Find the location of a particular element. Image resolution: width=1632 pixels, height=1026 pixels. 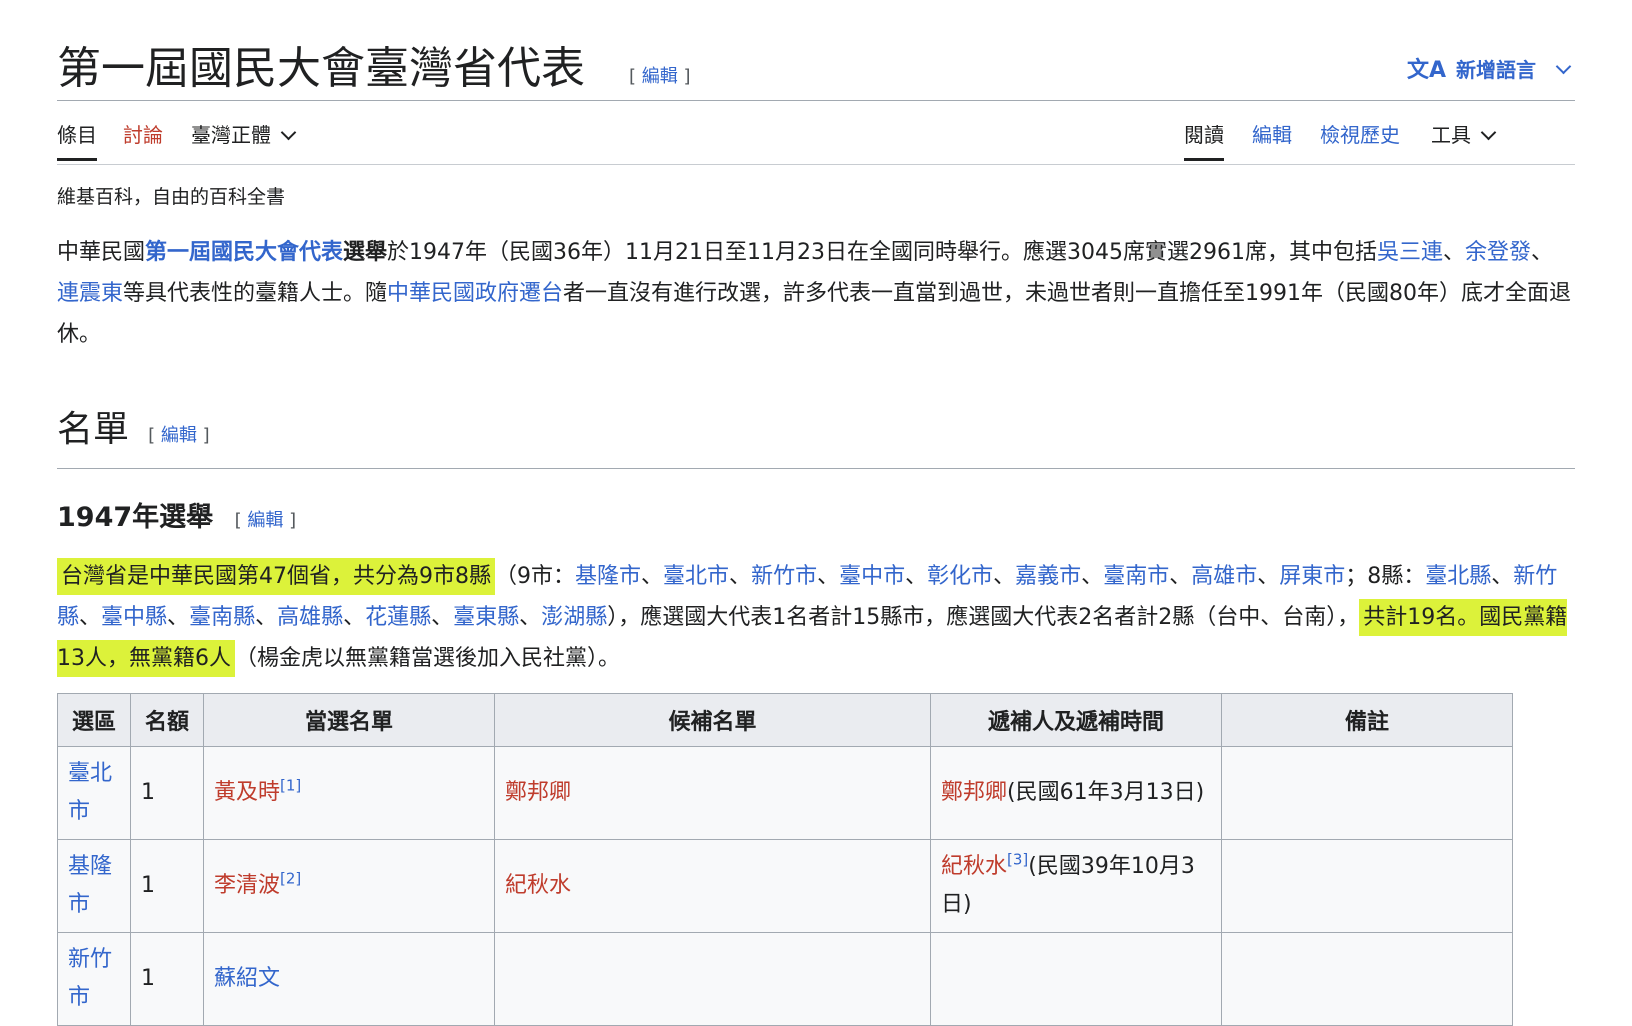

tab-read: 閱讀 is located at coordinates (1204, 140).